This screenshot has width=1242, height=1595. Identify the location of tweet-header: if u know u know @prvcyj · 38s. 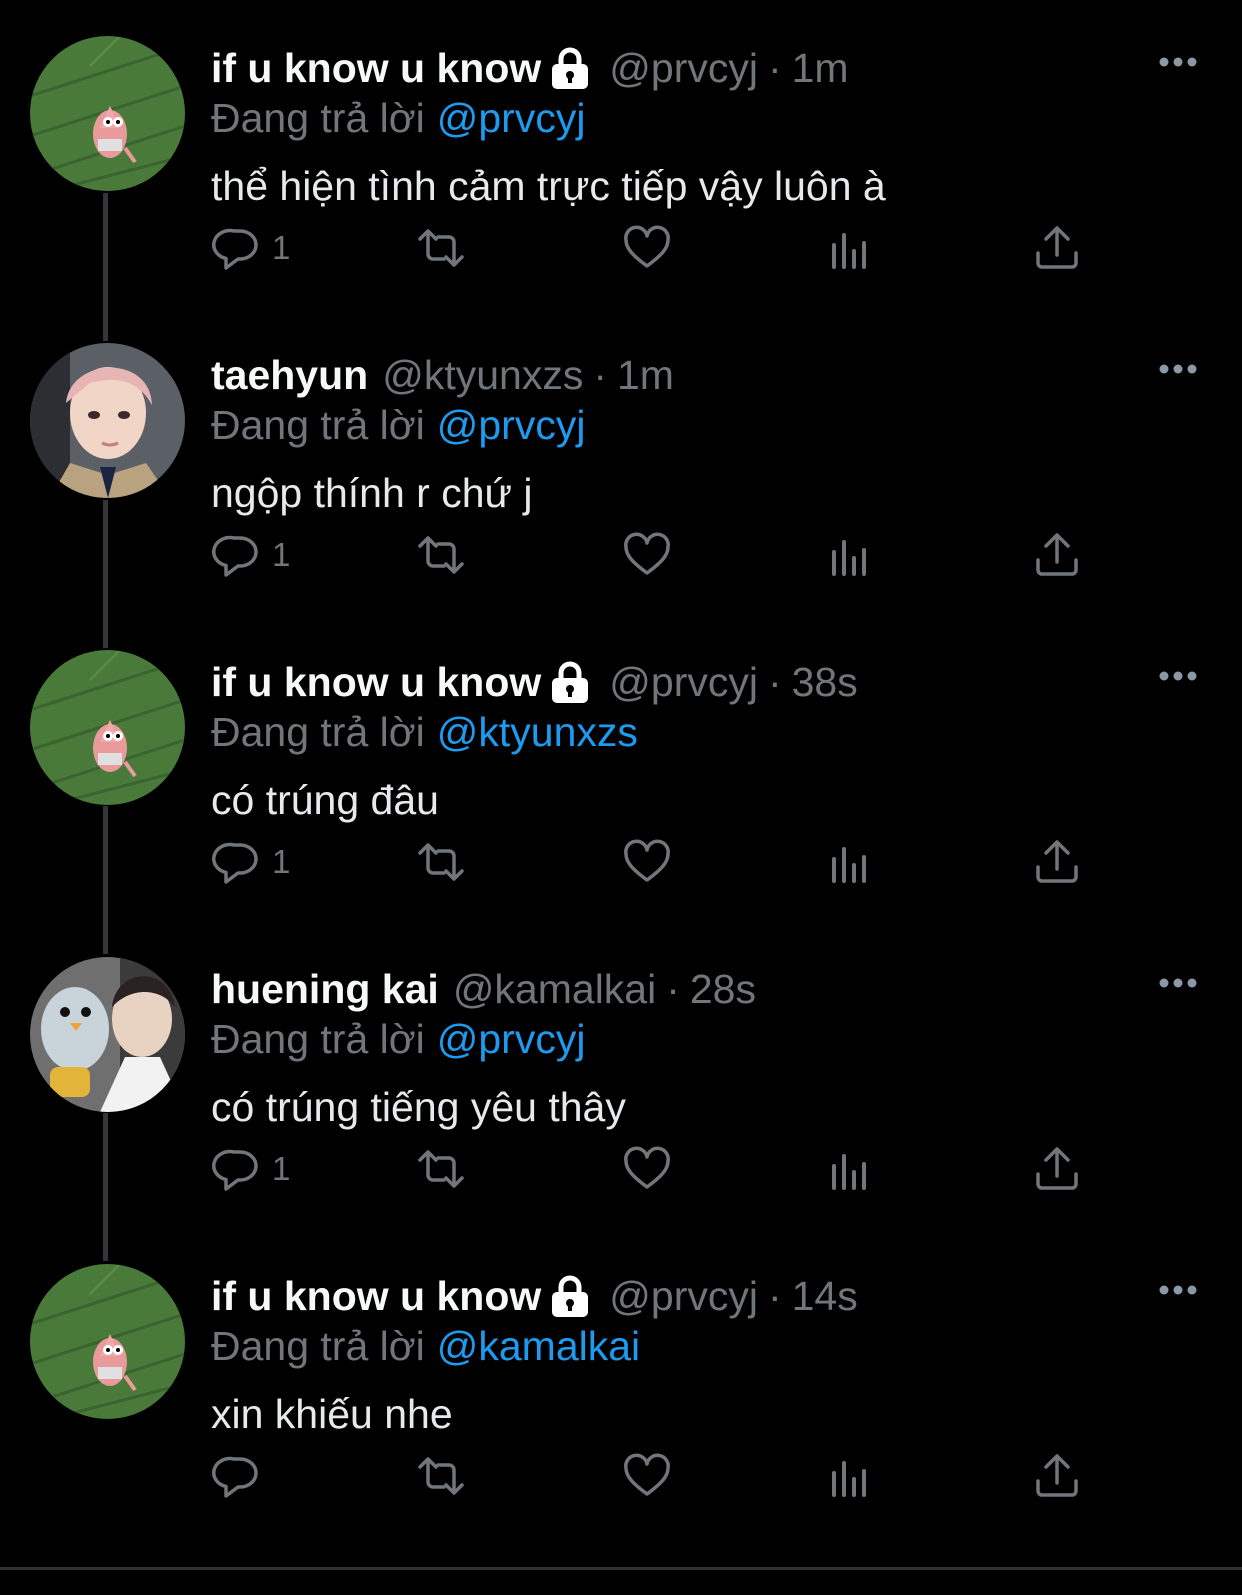
(534, 682).